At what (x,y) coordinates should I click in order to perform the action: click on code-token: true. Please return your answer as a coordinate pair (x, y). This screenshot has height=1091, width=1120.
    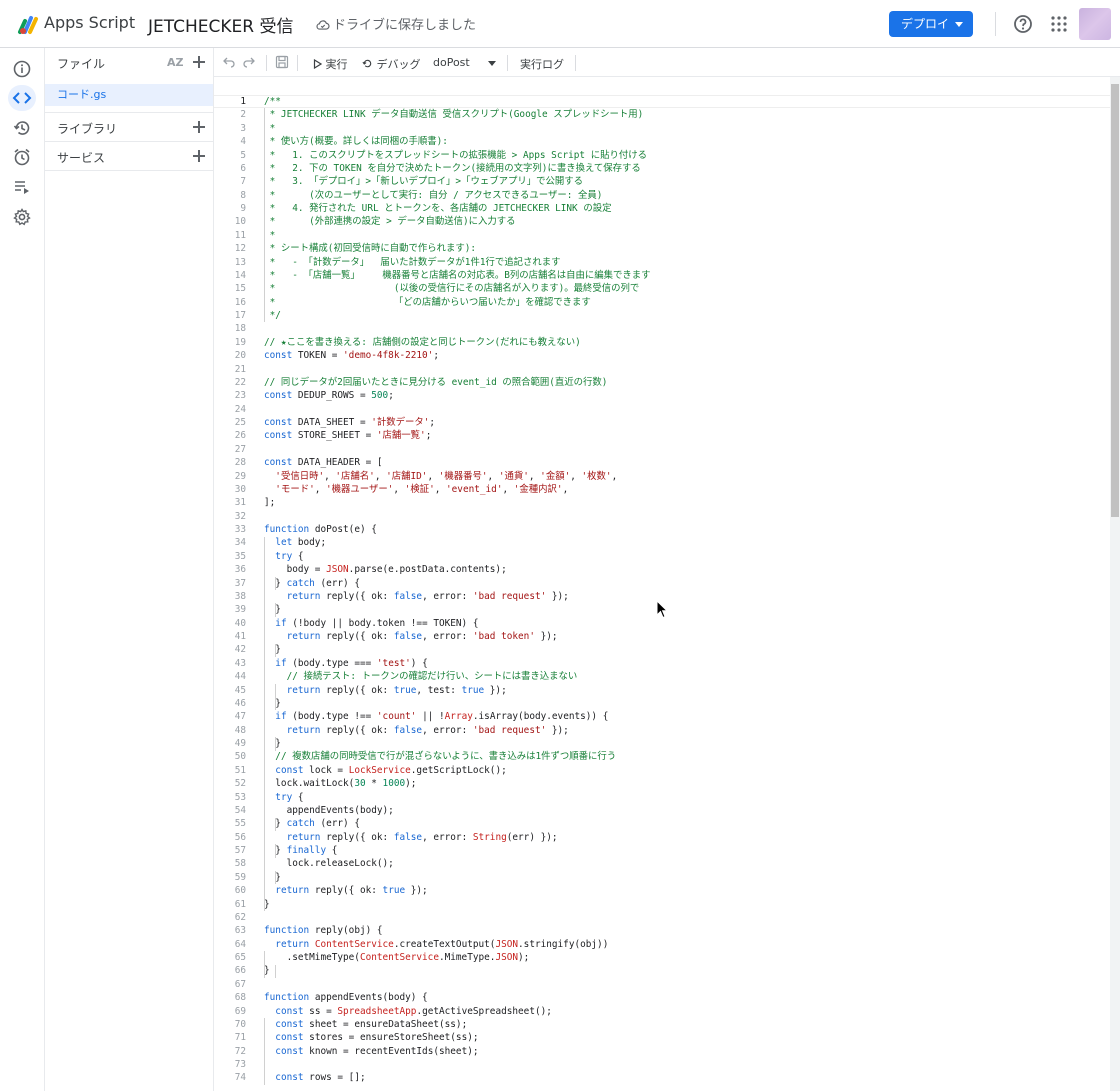
    Looking at the image, I should click on (473, 690).